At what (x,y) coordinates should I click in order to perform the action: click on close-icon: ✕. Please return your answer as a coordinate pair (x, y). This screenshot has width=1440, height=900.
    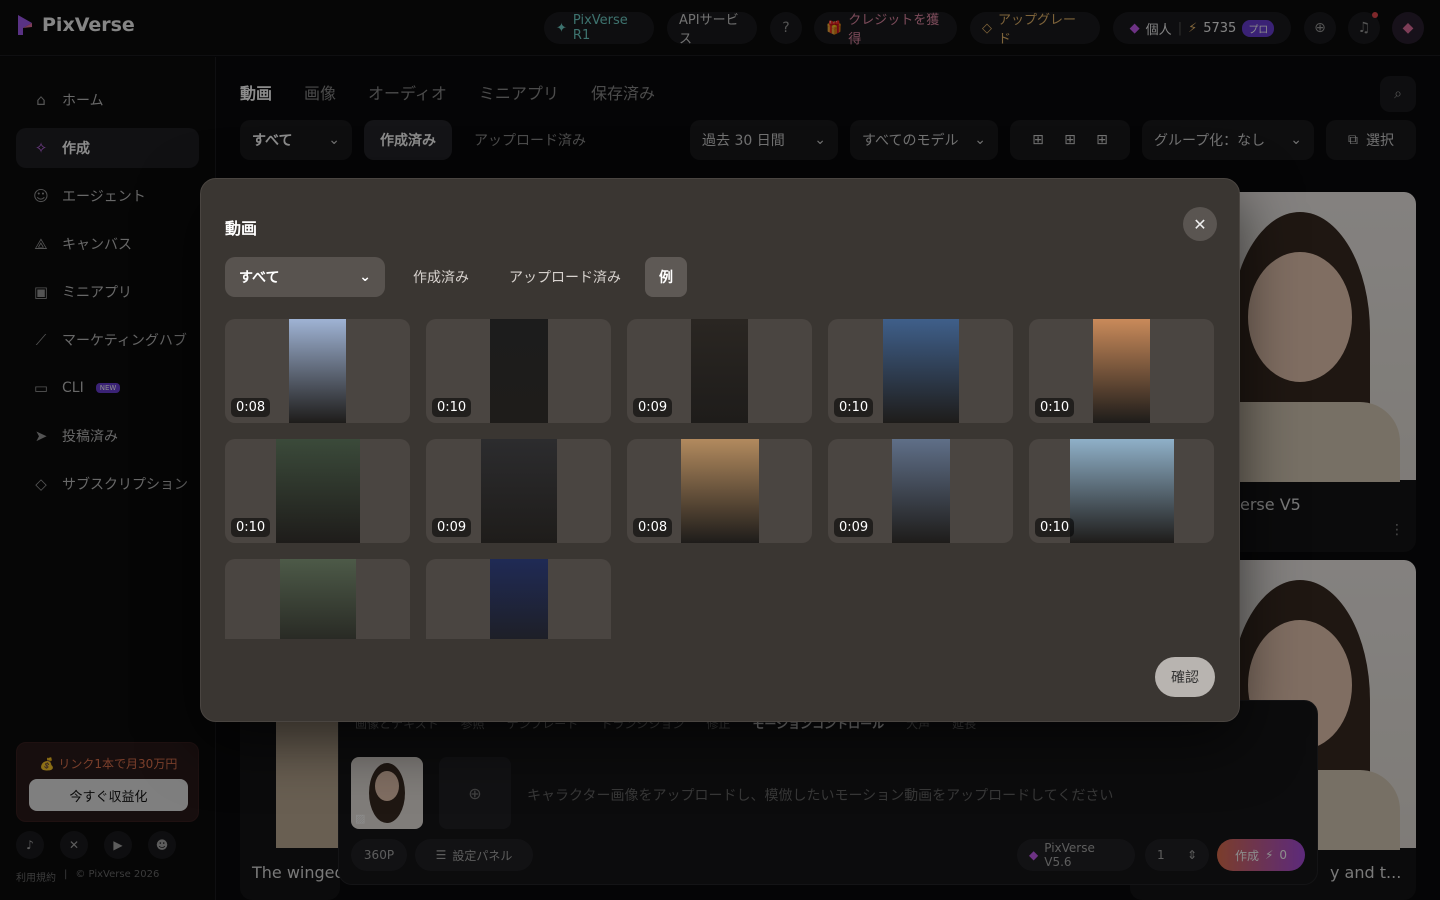
    Looking at the image, I should click on (1200, 224).